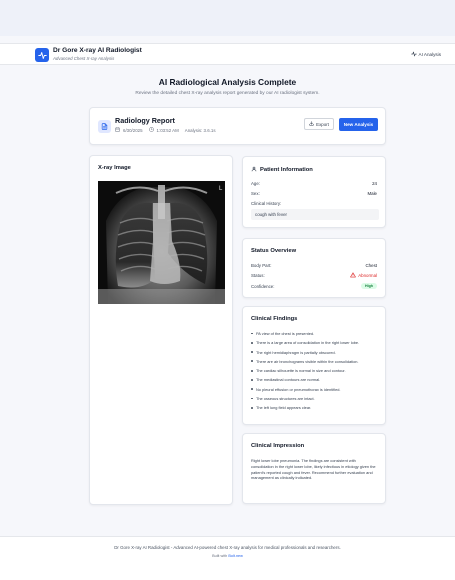 The height and width of the screenshot is (580, 455). I want to click on top-band, so click(227, 18).